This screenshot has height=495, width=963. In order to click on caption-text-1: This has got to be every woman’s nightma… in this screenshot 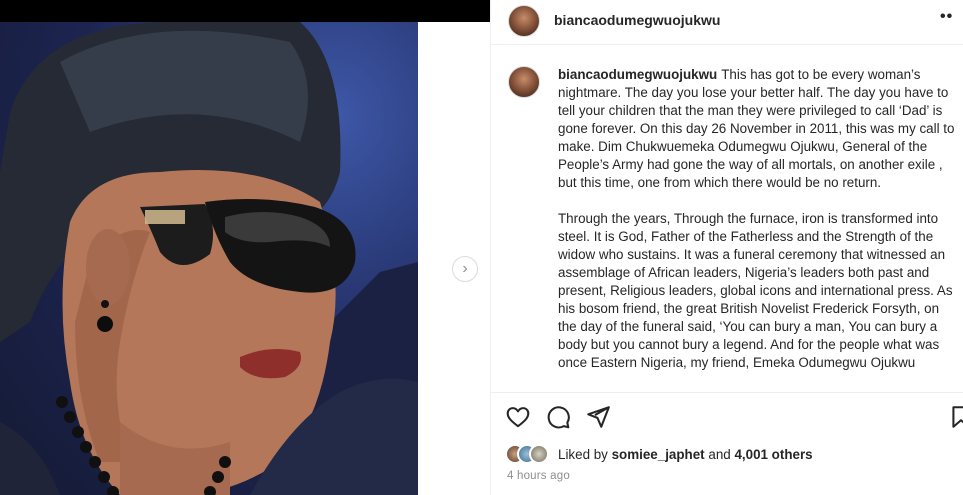, I will do `click(756, 128)`.